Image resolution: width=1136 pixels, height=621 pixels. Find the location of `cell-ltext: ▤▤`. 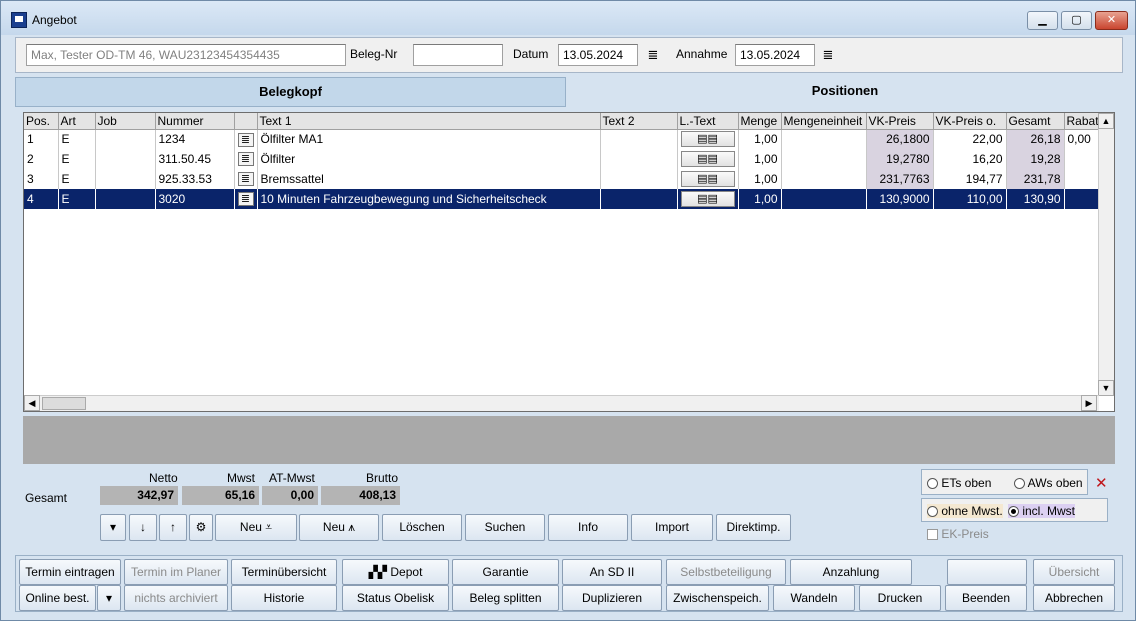

cell-ltext: ▤▤ is located at coordinates (708, 139).